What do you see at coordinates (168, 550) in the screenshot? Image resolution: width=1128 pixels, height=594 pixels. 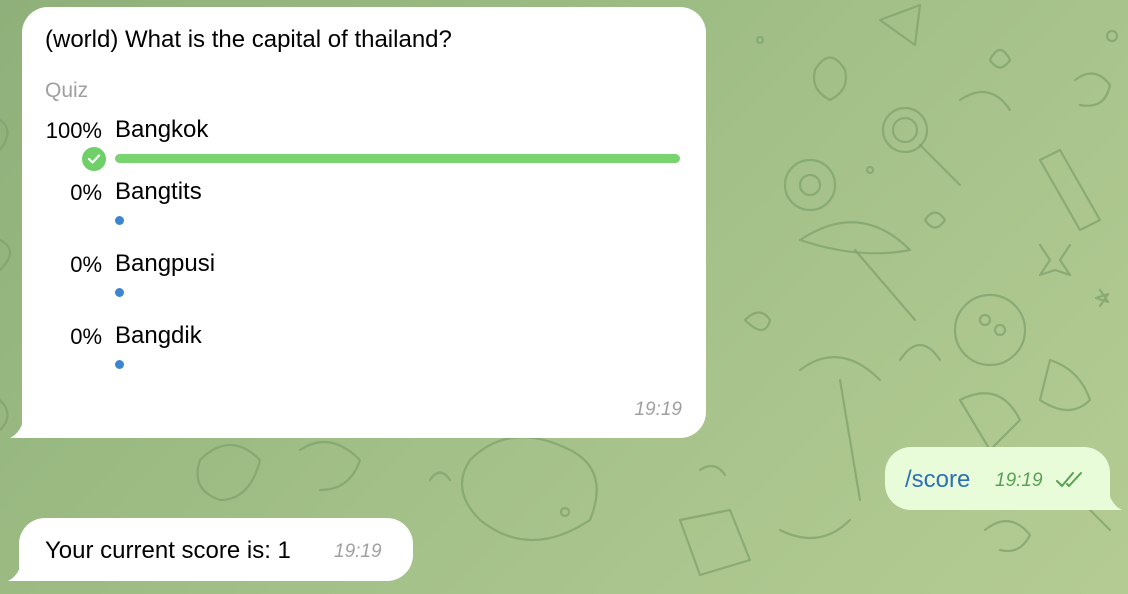 I see `reply-text: Your current score is: 1` at bounding box center [168, 550].